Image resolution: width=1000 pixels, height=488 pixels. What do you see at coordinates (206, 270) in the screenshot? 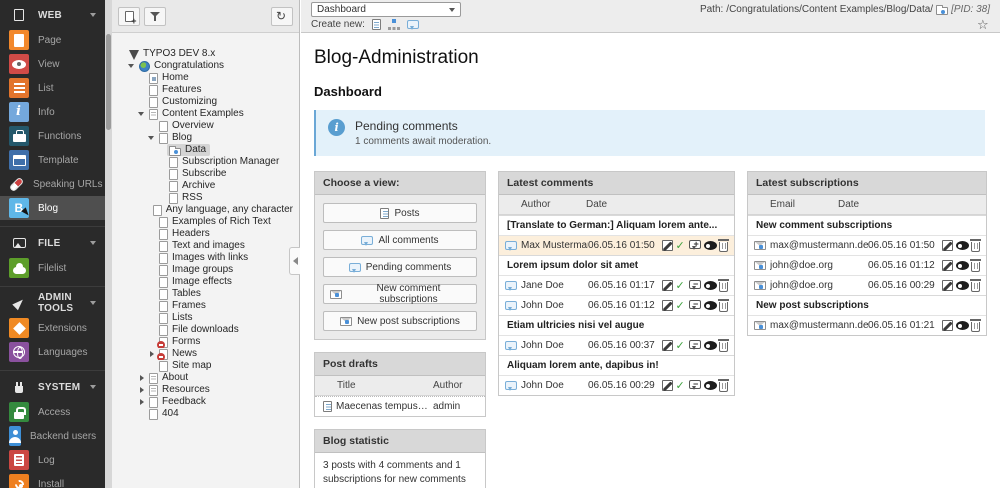
I see `tree-node-image-groups: Image groups` at bounding box center [206, 270].